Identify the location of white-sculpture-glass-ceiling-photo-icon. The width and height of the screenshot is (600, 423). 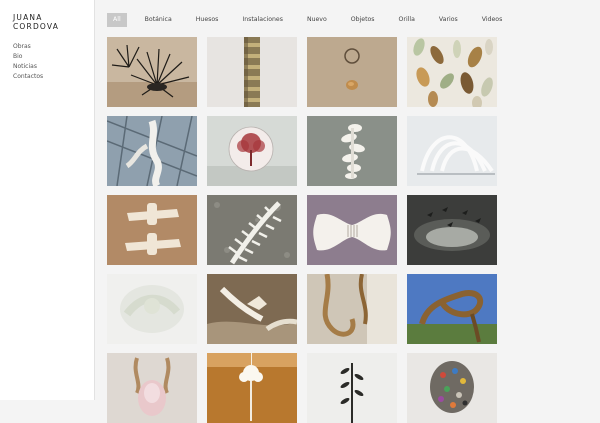
(152, 151).